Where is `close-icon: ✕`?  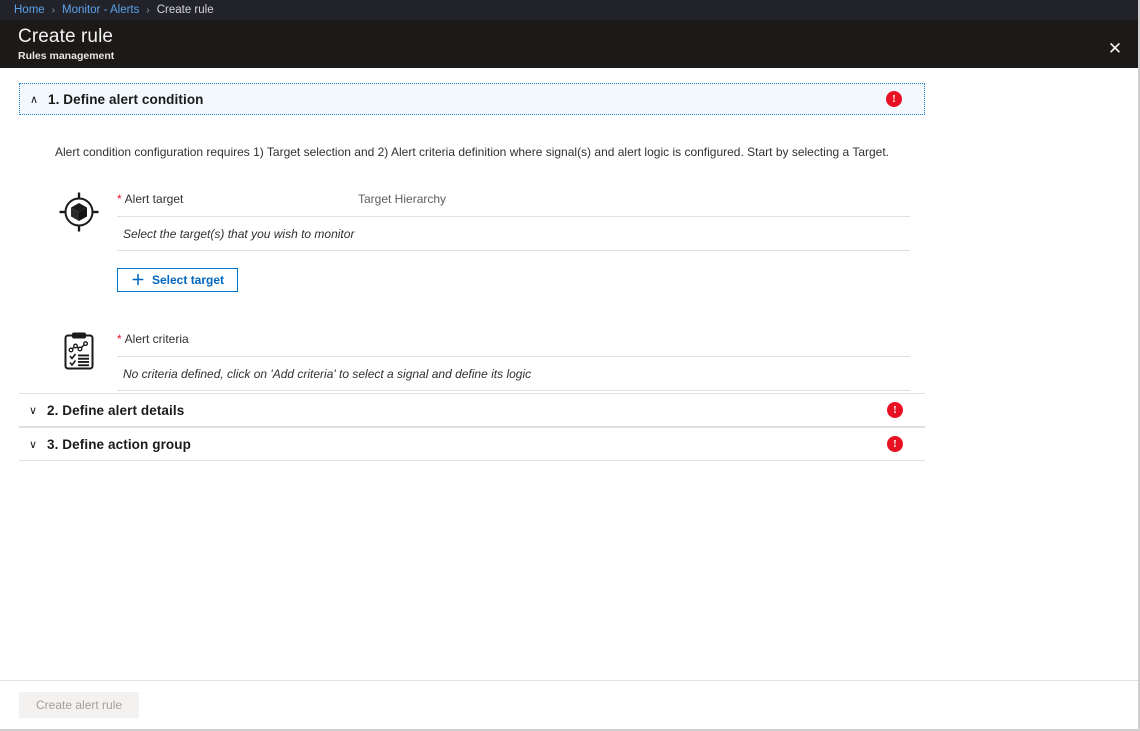 close-icon: ✕ is located at coordinates (1115, 48).